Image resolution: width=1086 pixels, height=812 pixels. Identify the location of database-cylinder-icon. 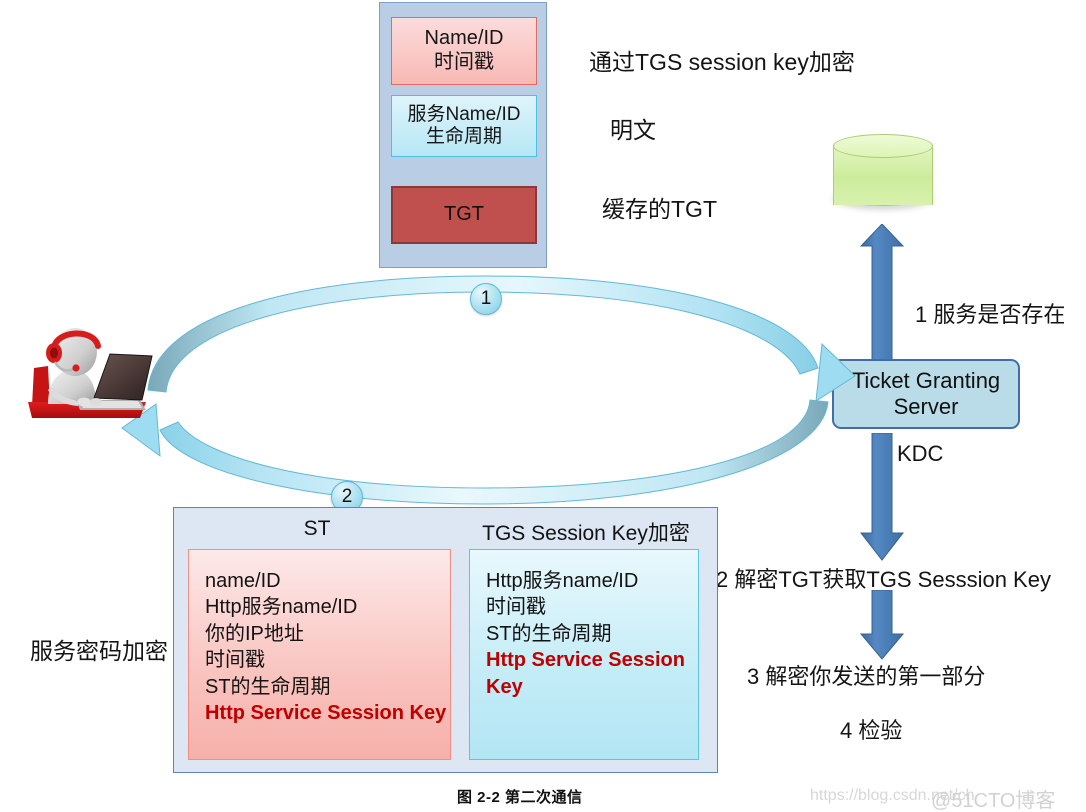
(883, 173).